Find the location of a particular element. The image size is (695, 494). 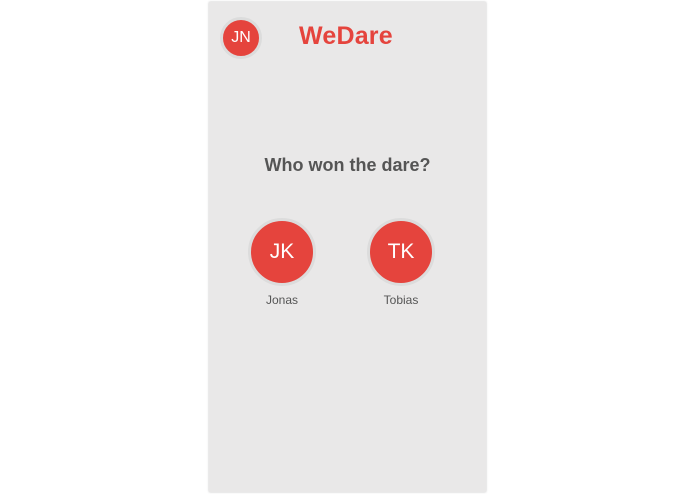

player-avatar: JK is located at coordinates (282, 252).